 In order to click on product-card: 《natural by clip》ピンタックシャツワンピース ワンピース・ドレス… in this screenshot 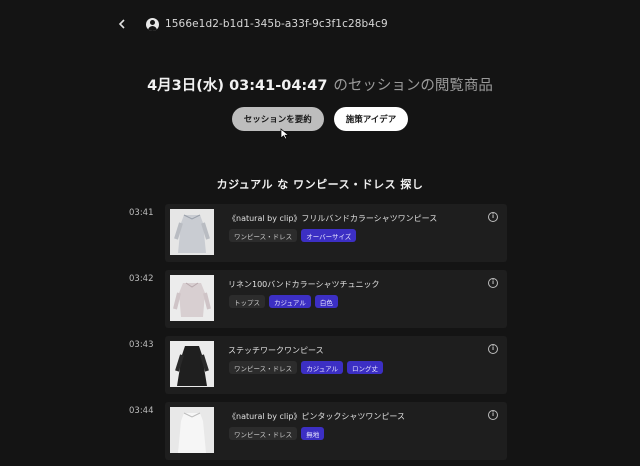, I will do `click(336, 431)`.